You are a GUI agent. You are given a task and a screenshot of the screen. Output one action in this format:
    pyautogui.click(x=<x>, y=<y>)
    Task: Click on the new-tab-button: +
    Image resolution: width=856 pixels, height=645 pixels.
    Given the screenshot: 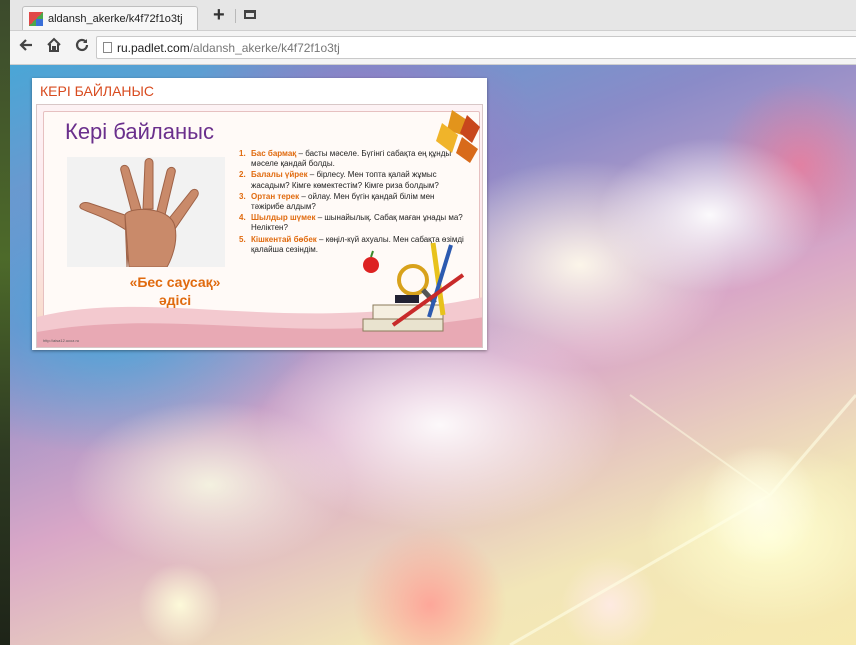 What is the action you would take?
    pyautogui.click(x=219, y=15)
    